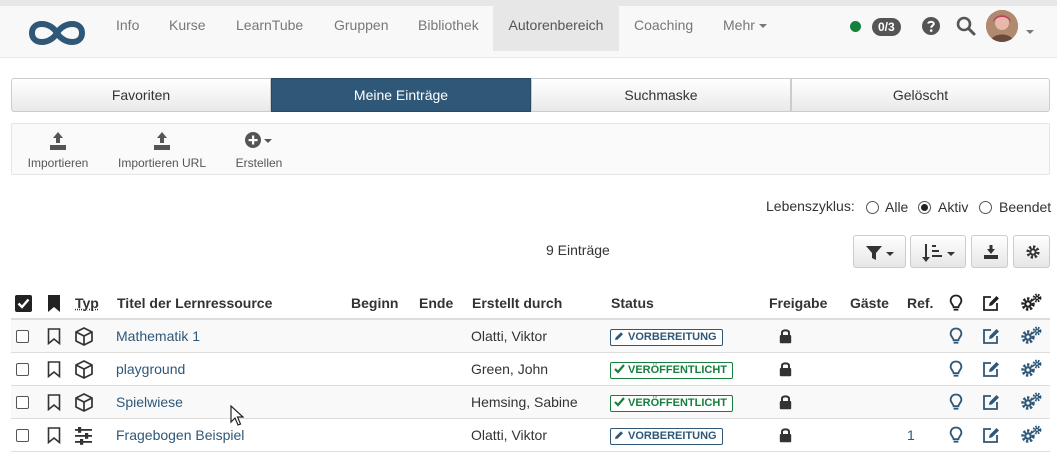 This screenshot has width=1057, height=456. I want to click on settings-button, so click(1031, 251).